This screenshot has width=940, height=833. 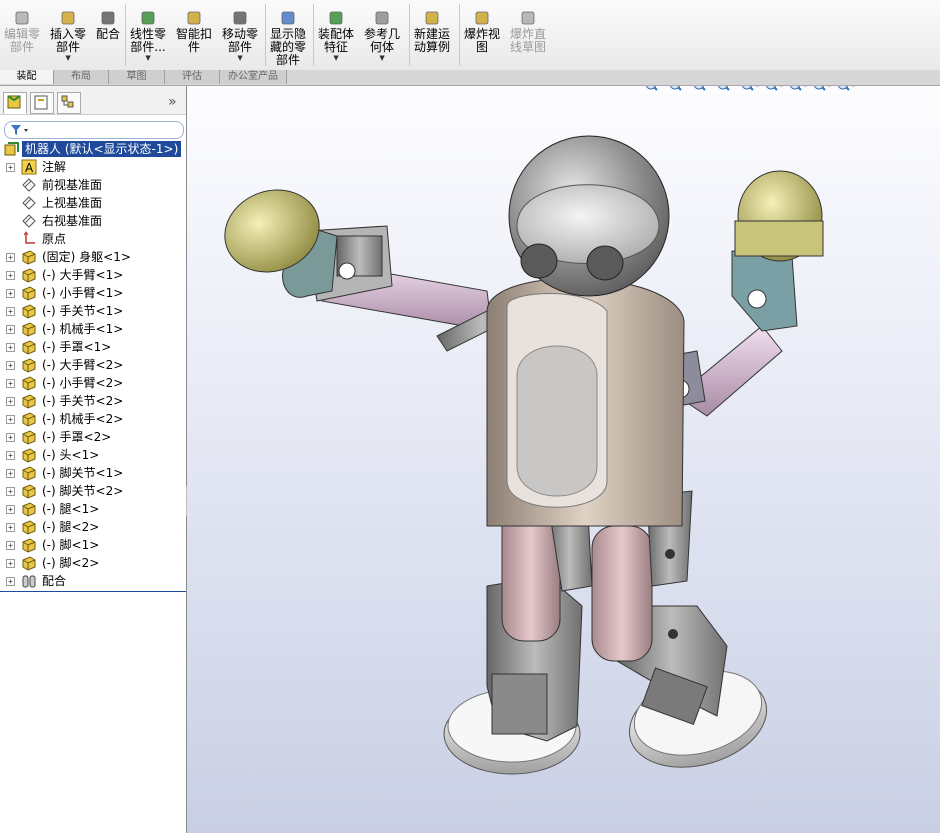 What do you see at coordinates (93, 239) in the screenshot?
I see `tree-item: 原点` at bounding box center [93, 239].